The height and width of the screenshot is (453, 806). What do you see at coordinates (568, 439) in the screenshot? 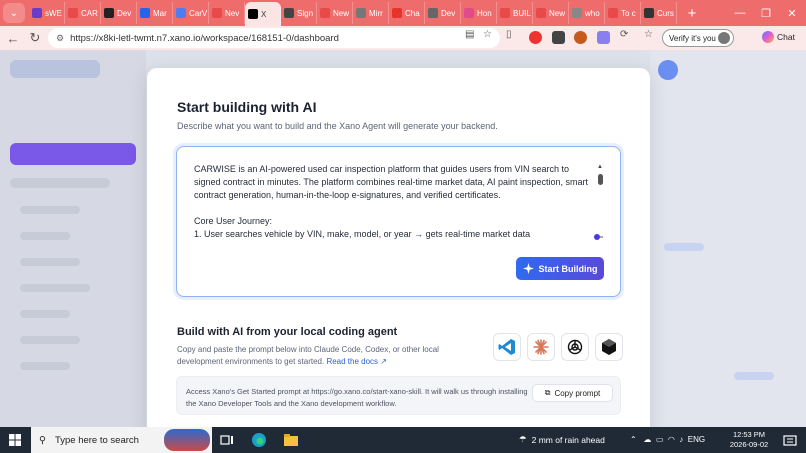
I see `weather-text: 2 mm of rain ahead` at bounding box center [568, 439].